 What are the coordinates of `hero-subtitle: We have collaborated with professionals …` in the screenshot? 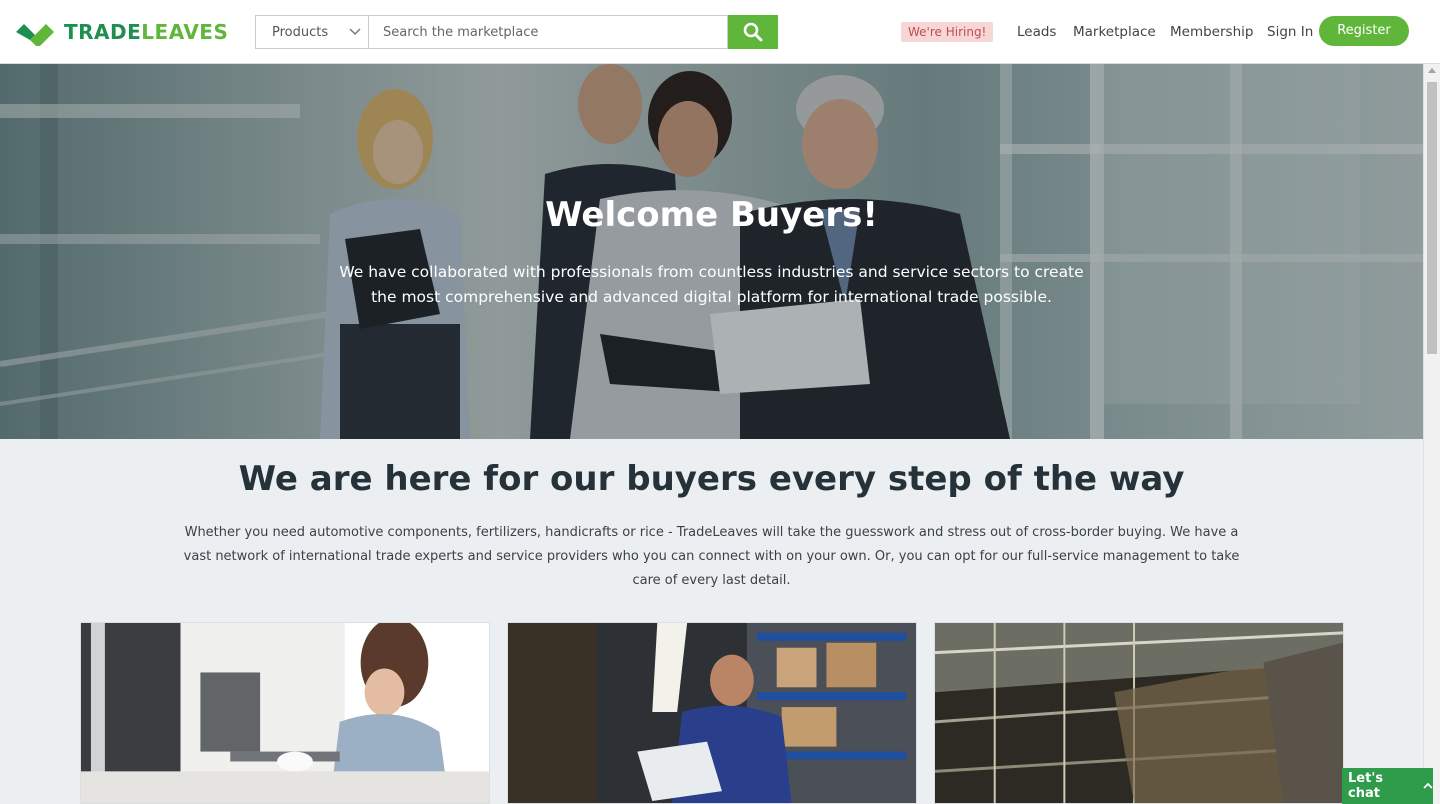 It's located at (711, 284).